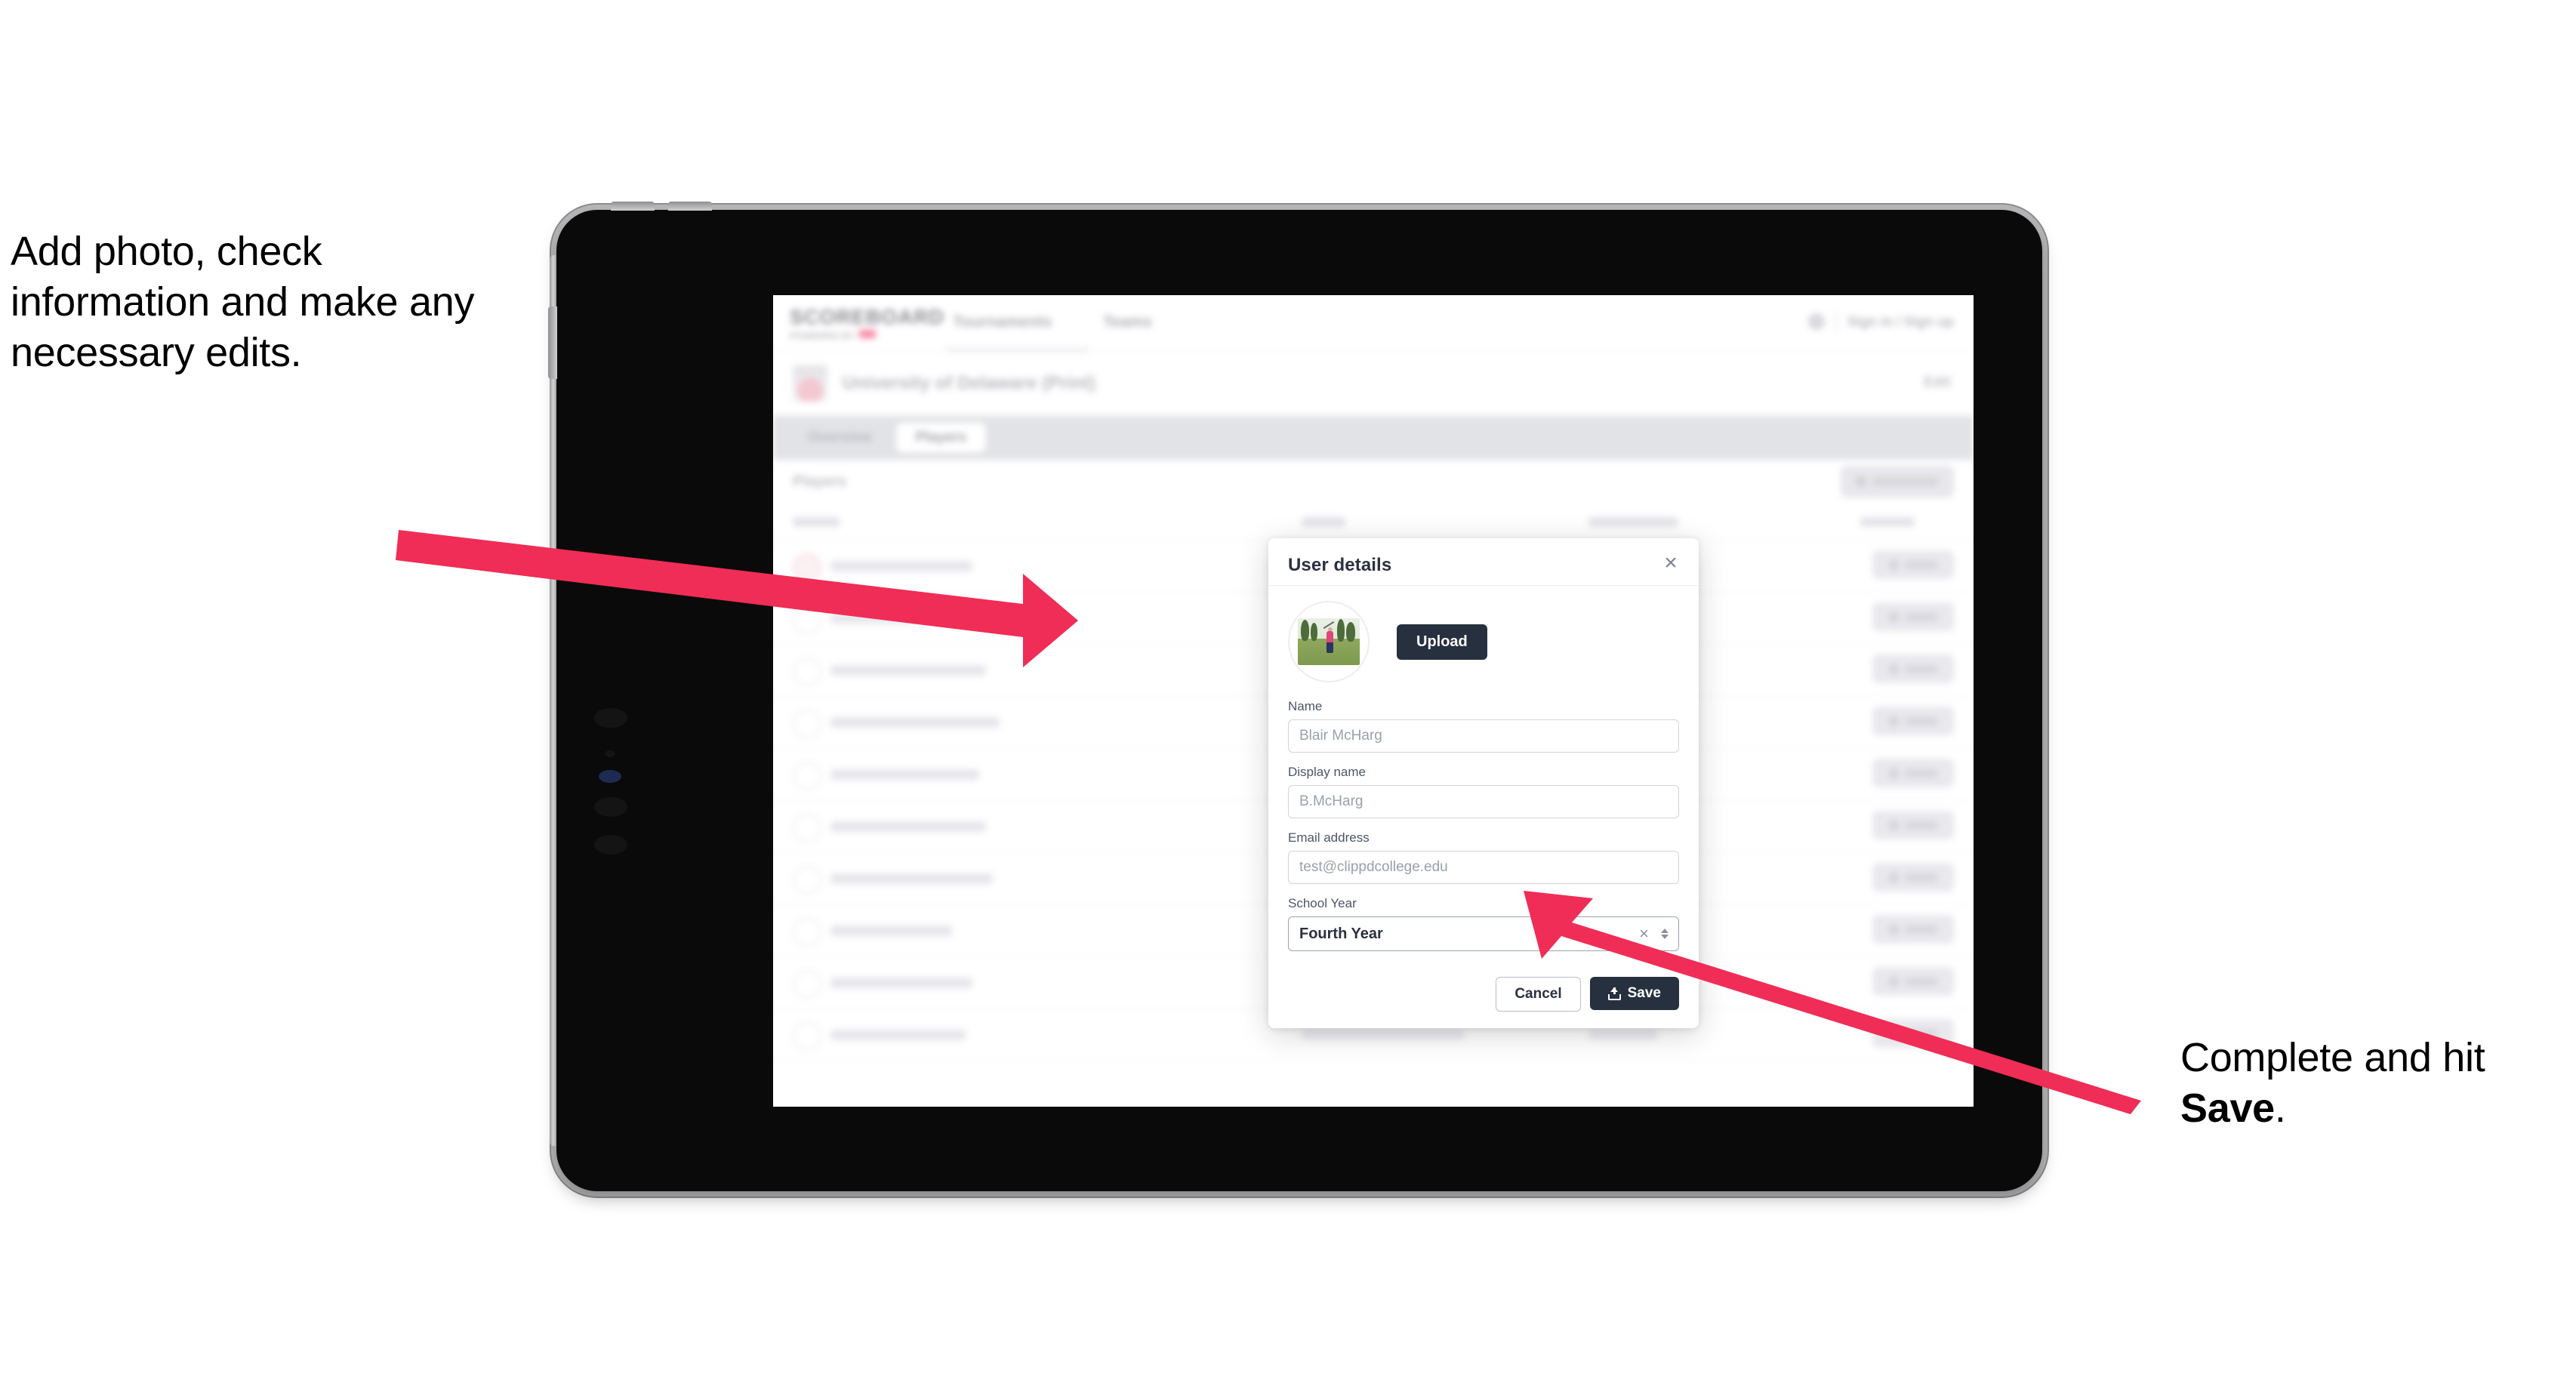  Describe the element at coordinates (1341, 933) in the screenshot. I see `school-year-value: Fourth Year` at that location.